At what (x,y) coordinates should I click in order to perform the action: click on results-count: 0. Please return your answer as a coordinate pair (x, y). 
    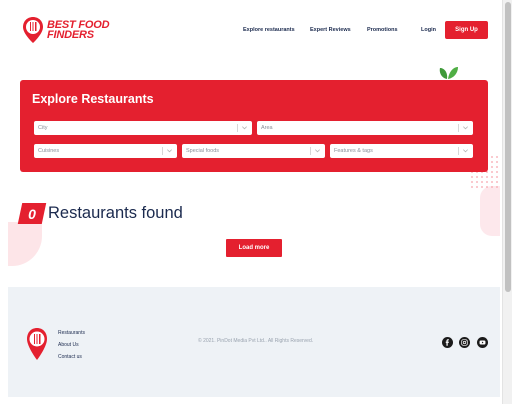
    Looking at the image, I should click on (32, 213).